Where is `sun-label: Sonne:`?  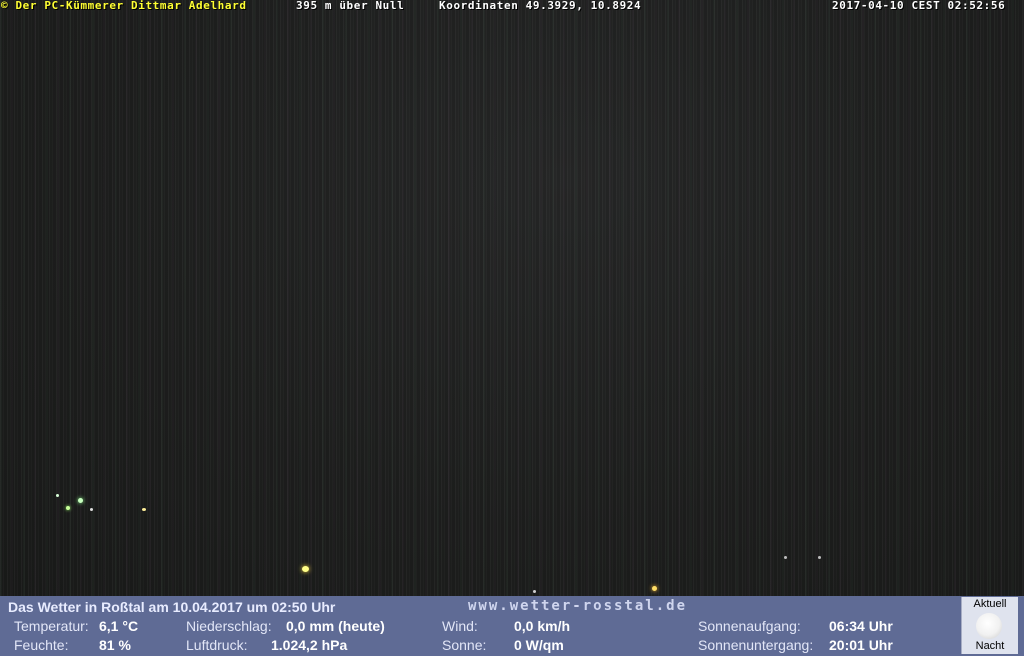
sun-label: Sonne: is located at coordinates (464, 645).